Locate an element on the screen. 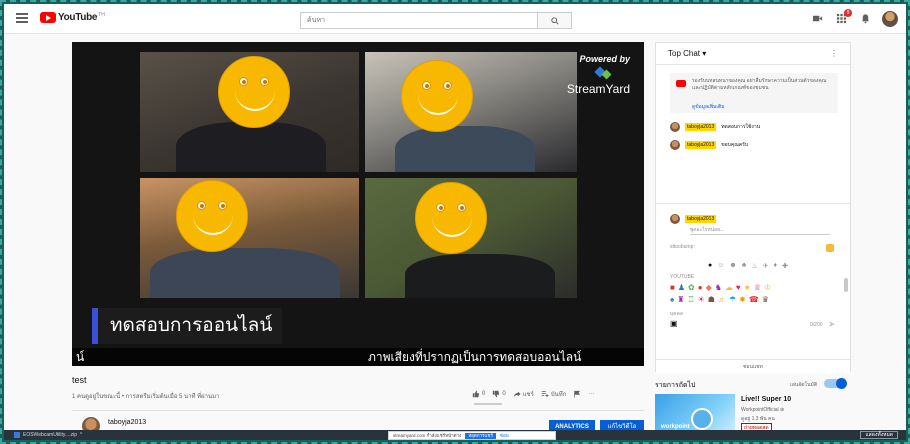  send-icon: ➤ is located at coordinates (832, 324).